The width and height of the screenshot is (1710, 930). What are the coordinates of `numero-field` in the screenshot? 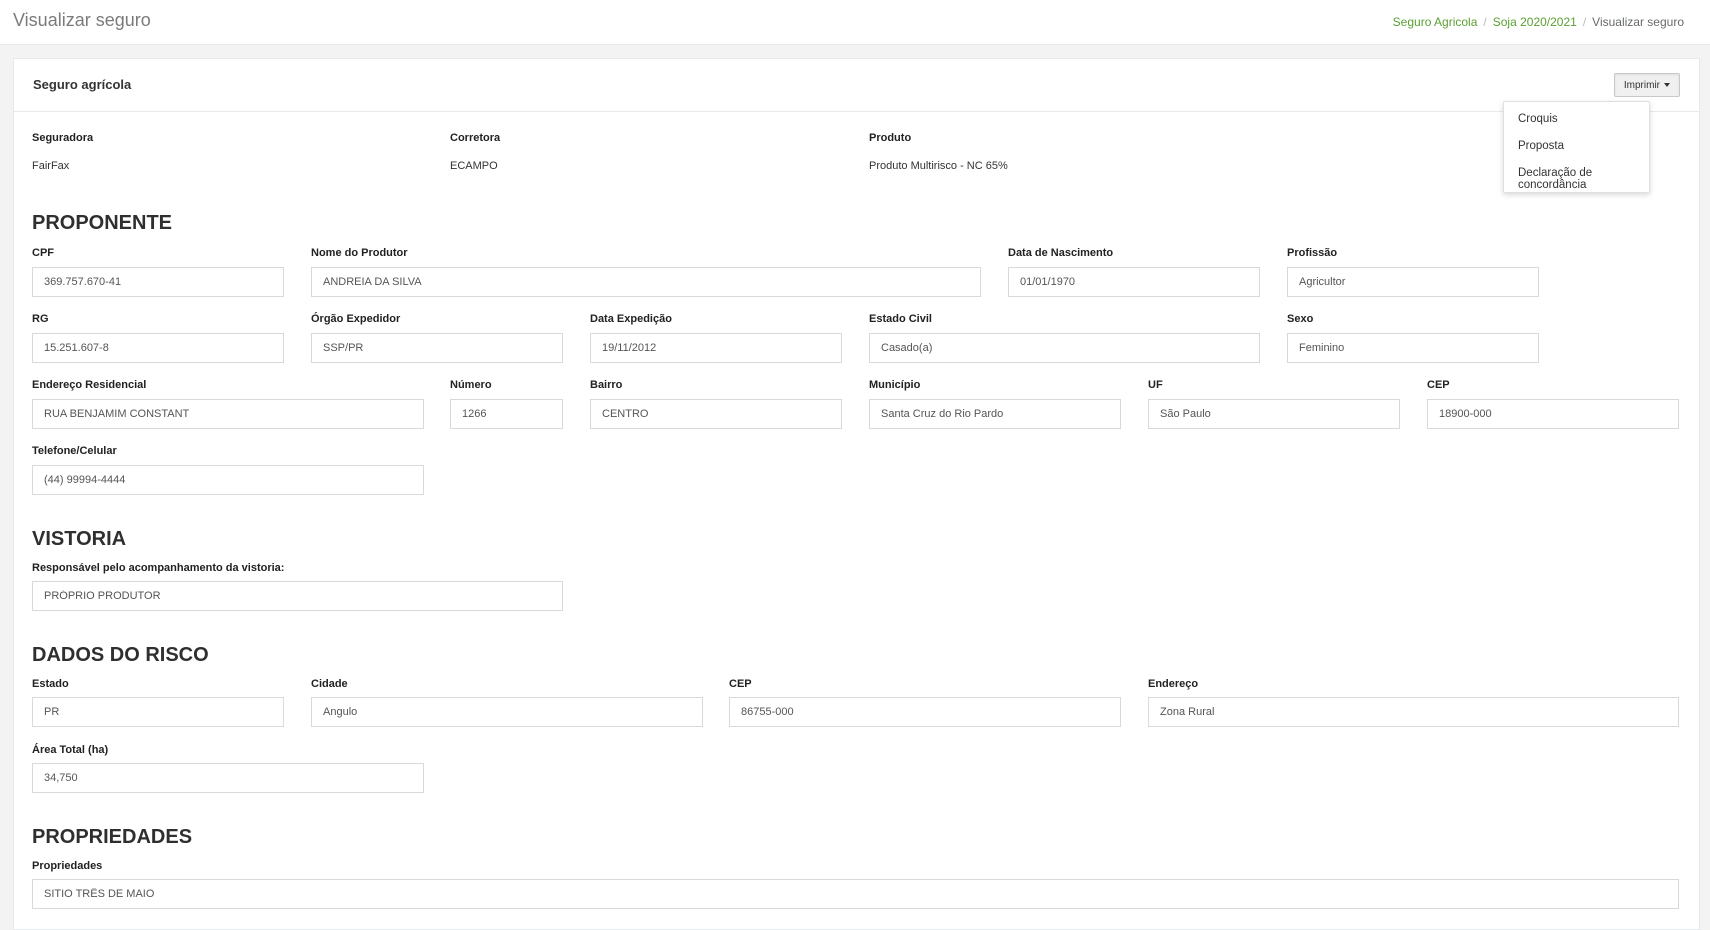 It's located at (506, 414).